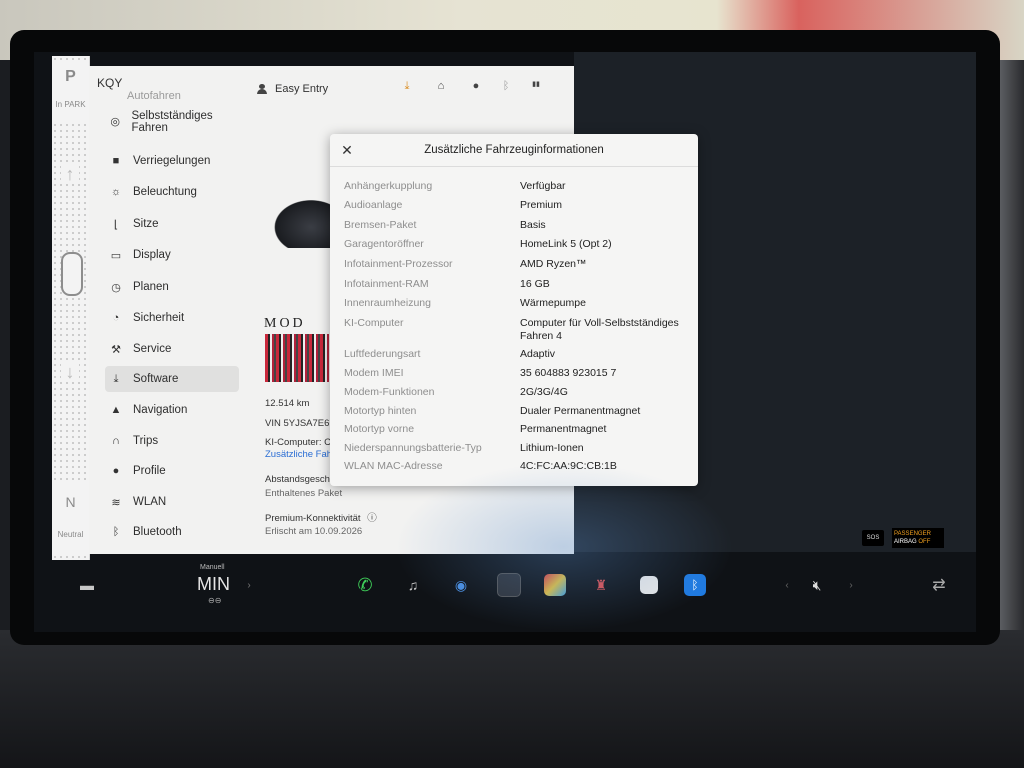 This screenshot has width=1024, height=768. Describe the element at coordinates (389, 392) in the screenshot. I see `info-key: Modem-Funktionen` at that location.